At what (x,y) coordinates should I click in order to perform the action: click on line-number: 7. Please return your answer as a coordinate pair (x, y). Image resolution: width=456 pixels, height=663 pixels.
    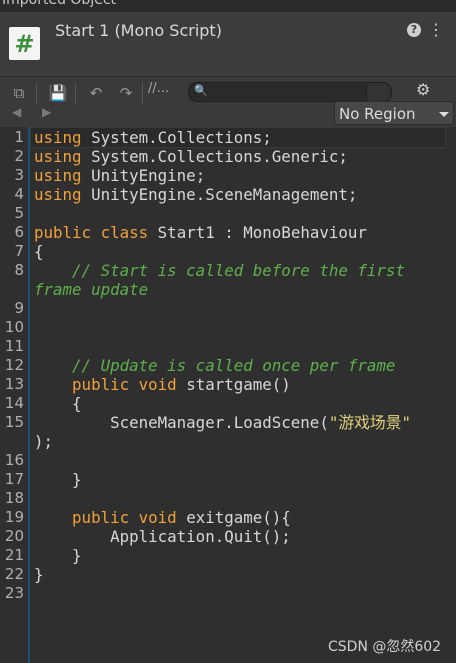
    Looking at the image, I should click on (19, 251).